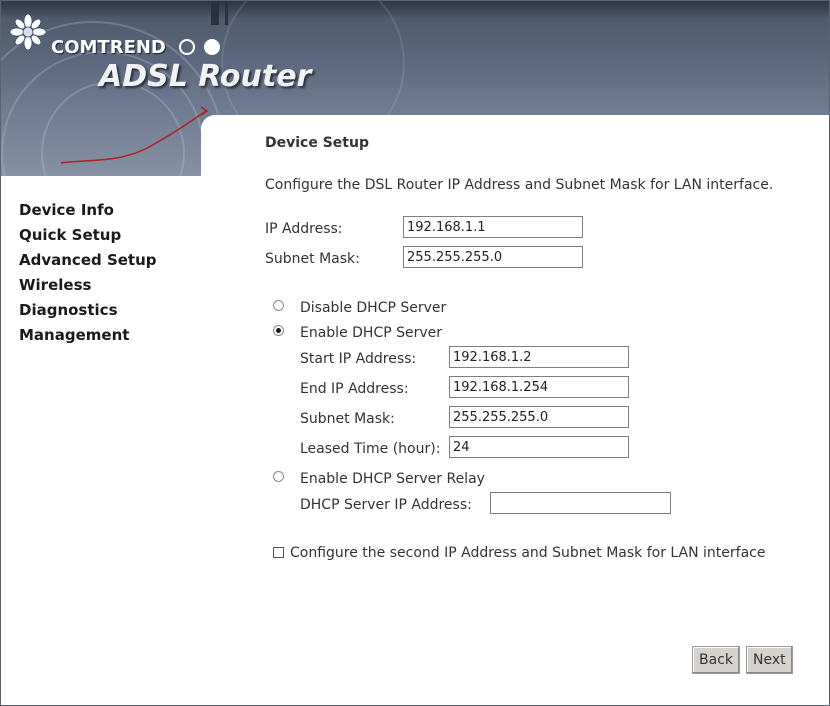 Image resolution: width=830 pixels, height=706 pixels. I want to click on start-ip-label: Start IP Address:, so click(358, 359).